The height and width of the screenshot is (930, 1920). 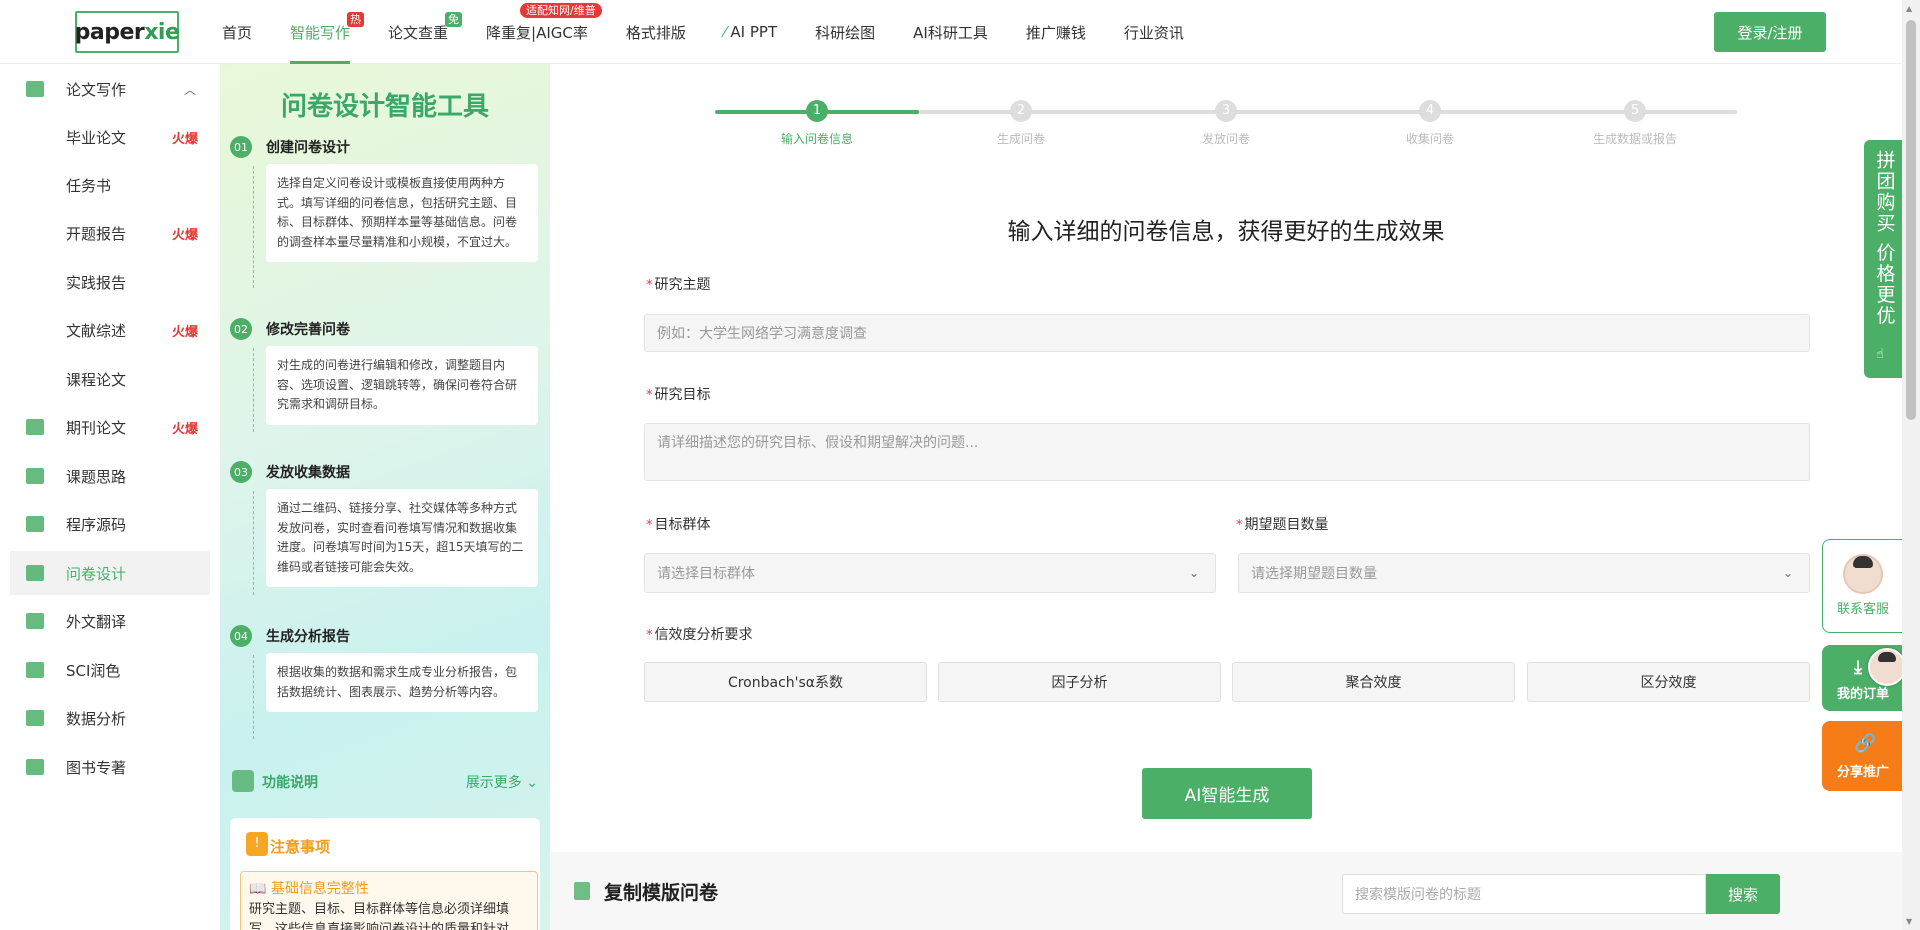 I want to click on nav-promotion: 推广赚钱, so click(x=1056, y=32).